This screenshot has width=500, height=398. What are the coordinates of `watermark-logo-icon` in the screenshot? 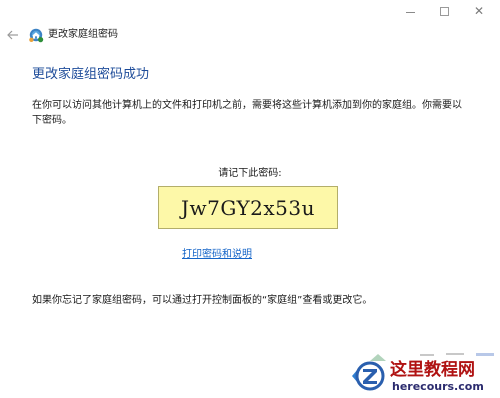 It's located at (368, 376).